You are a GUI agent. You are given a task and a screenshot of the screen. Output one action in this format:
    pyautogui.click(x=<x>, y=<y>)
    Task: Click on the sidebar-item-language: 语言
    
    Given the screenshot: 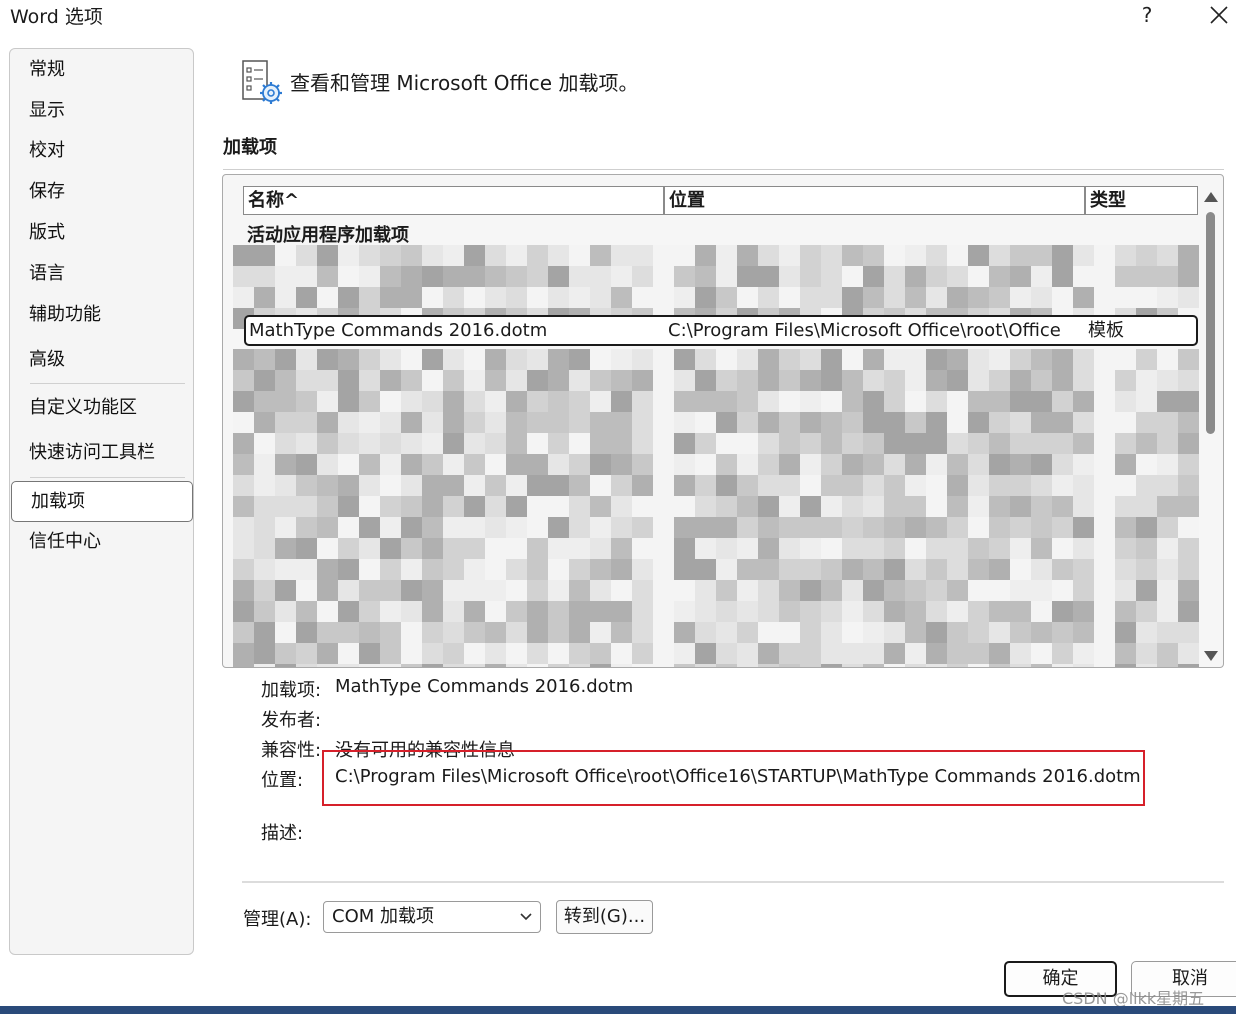 What is the action you would take?
    pyautogui.click(x=101, y=274)
    